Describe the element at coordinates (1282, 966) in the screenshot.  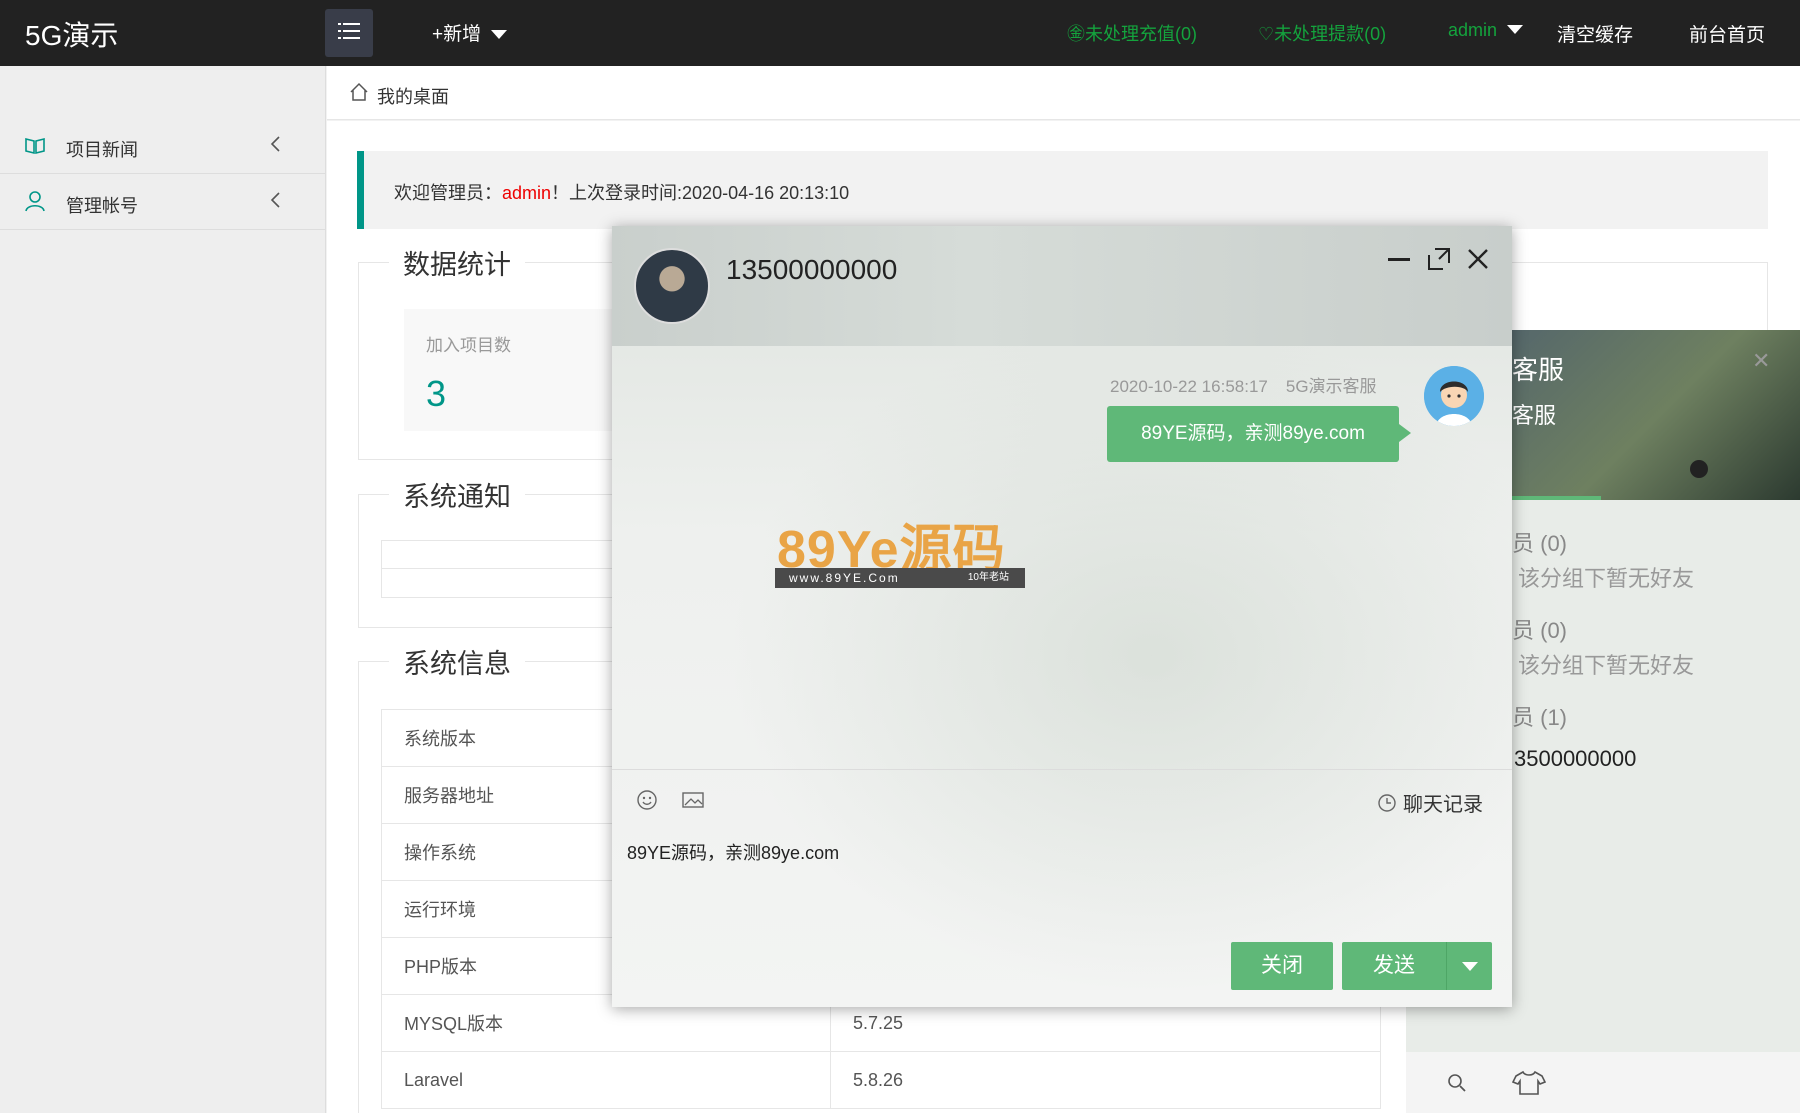
I see `close-button: 关闭` at that location.